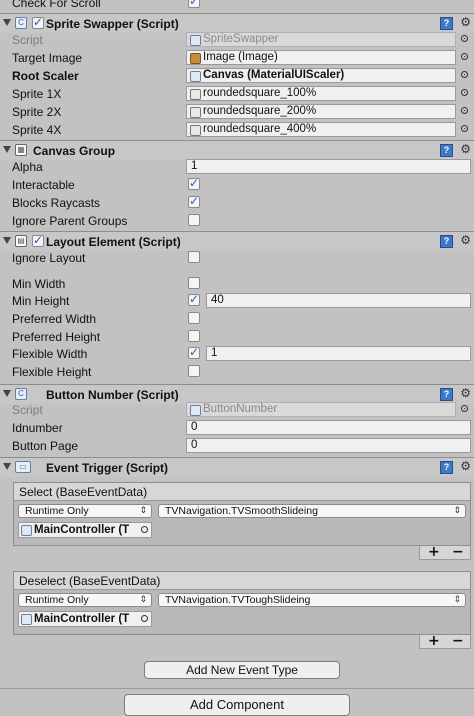  What do you see at coordinates (107, 468) in the screenshot?
I see `event-trigger-title: Event Trigger (Script)` at bounding box center [107, 468].